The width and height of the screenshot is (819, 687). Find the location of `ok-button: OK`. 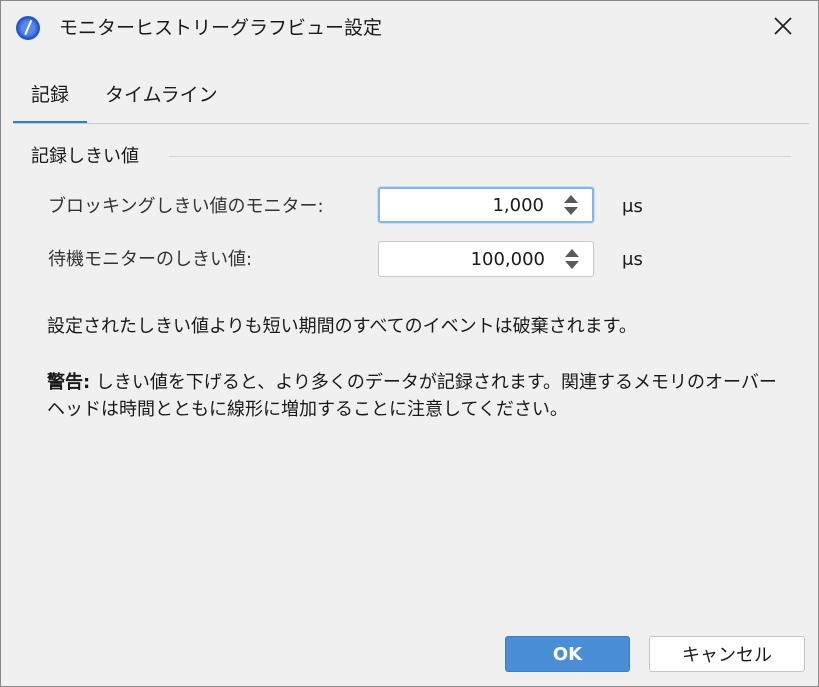

ok-button: OK is located at coordinates (567, 654).